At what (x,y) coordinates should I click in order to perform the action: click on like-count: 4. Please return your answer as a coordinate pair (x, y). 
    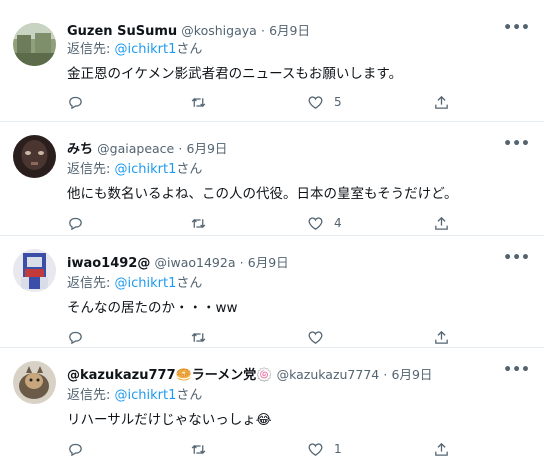
    Looking at the image, I should click on (338, 223).